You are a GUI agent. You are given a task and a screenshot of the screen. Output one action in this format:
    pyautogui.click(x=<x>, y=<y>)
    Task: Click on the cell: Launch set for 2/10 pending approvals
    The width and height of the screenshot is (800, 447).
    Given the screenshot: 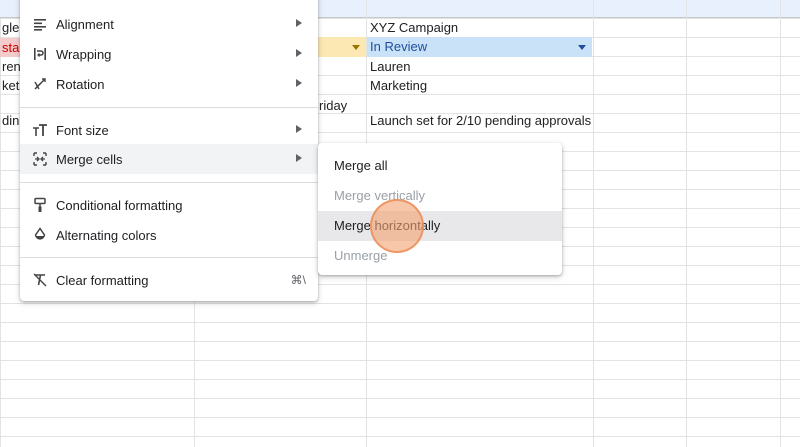 What is the action you would take?
    pyautogui.click(x=490, y=120)
    